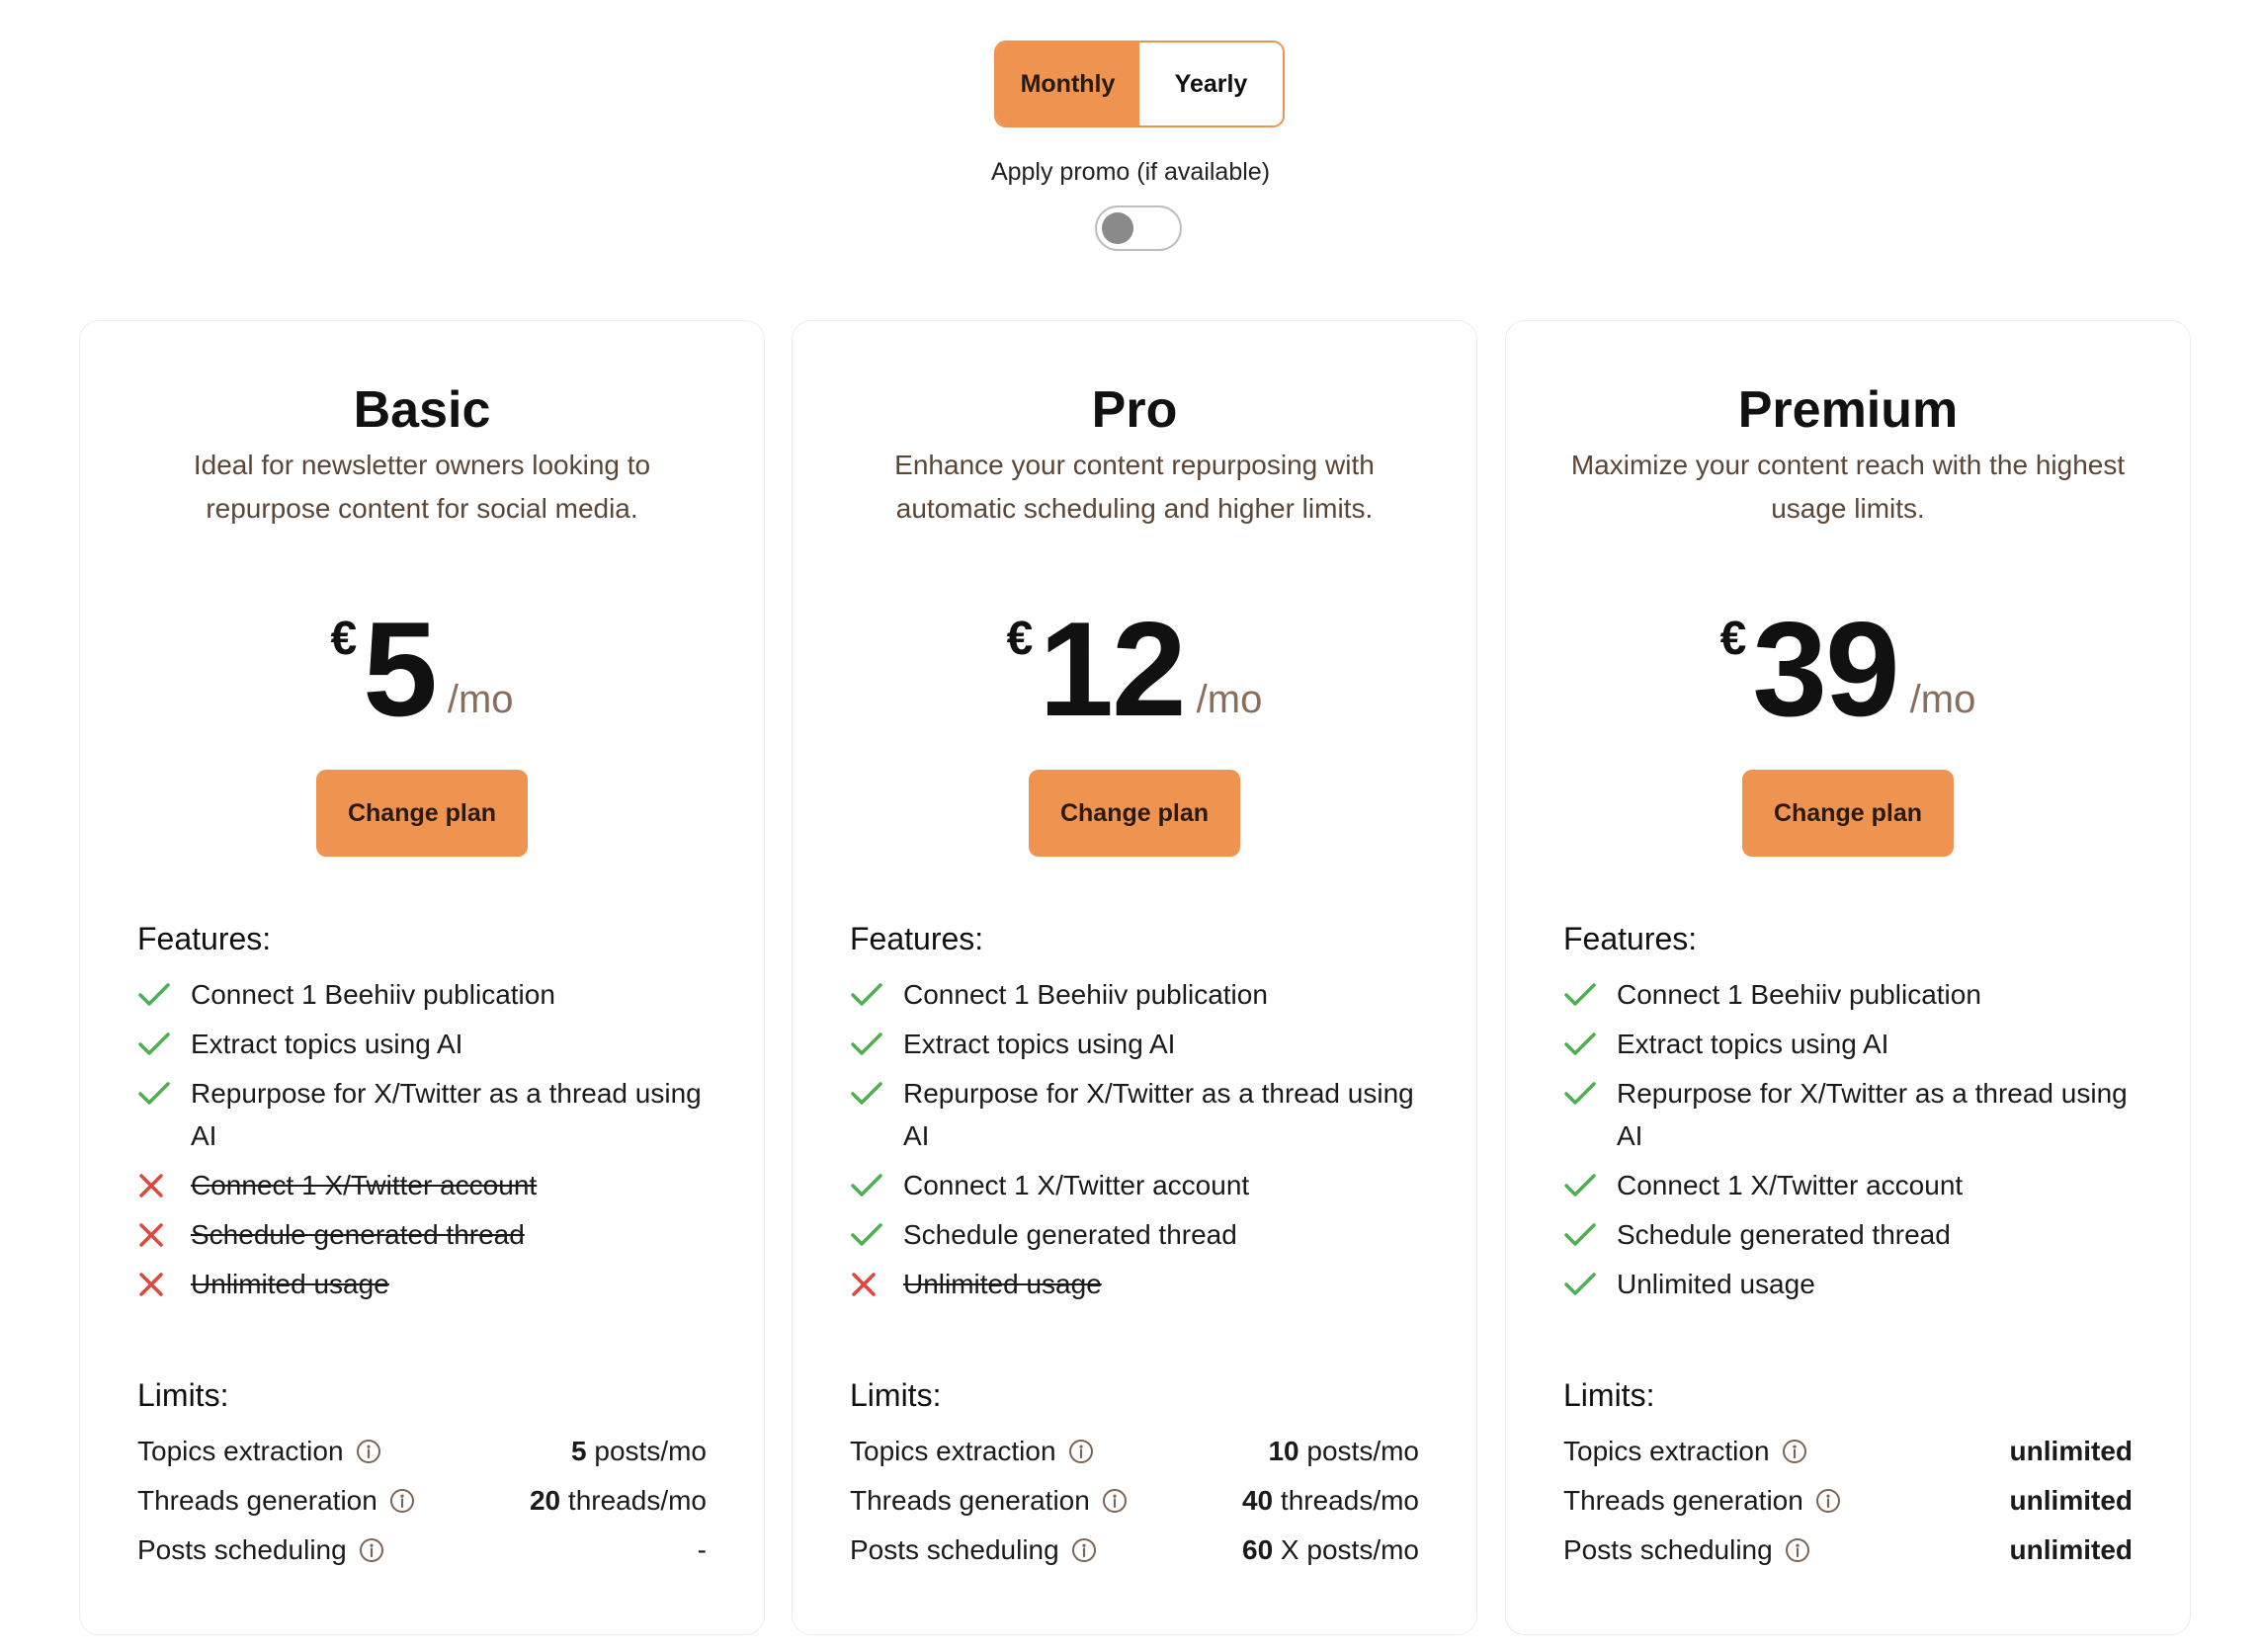 The width and height of the screenshot is (2261, 1652). I want to click on limit-row: Posts scheduling -, so click(422, 1550).